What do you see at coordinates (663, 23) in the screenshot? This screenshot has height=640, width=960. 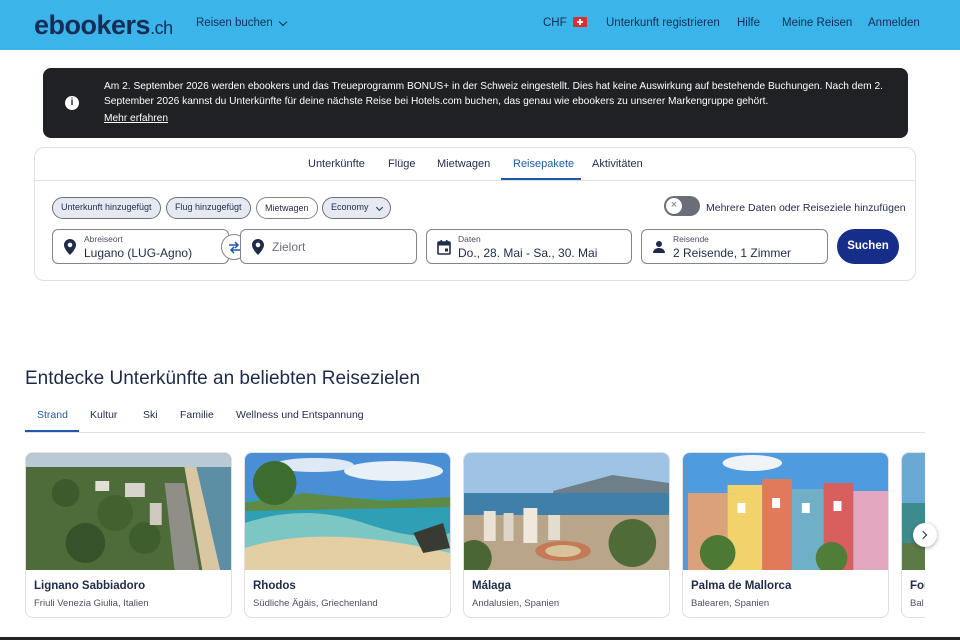 I see `register-property-link: Unterkunft registrieren` at bounding box center [663, 23].